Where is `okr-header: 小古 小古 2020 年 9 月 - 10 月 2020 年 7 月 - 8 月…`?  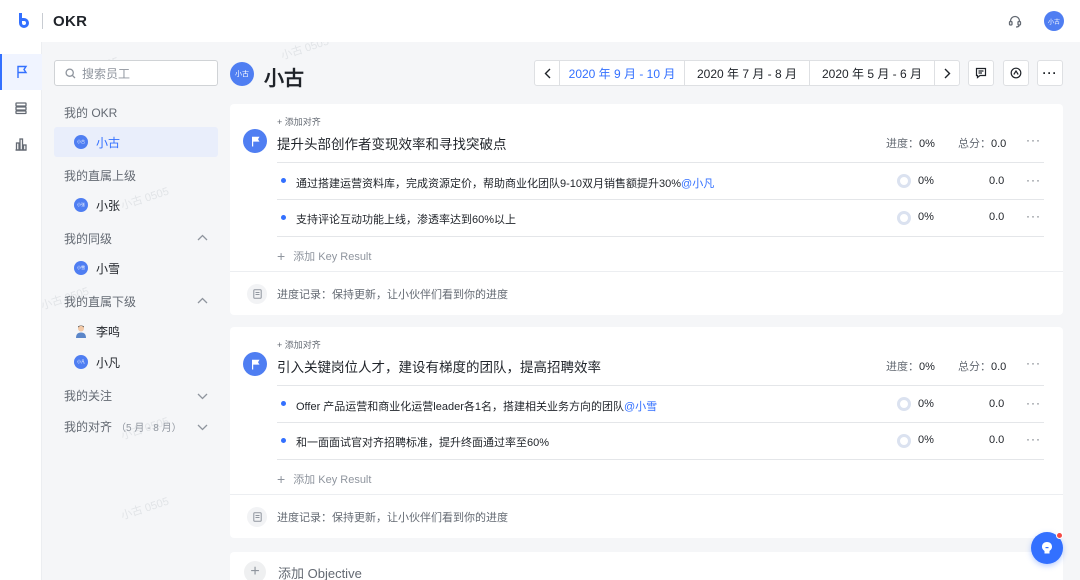
okr-header: 小古 小古 2020 年 9 月 - 10 月 2020 年 7 月 - 8 月… is located at coordinates (655, 73).